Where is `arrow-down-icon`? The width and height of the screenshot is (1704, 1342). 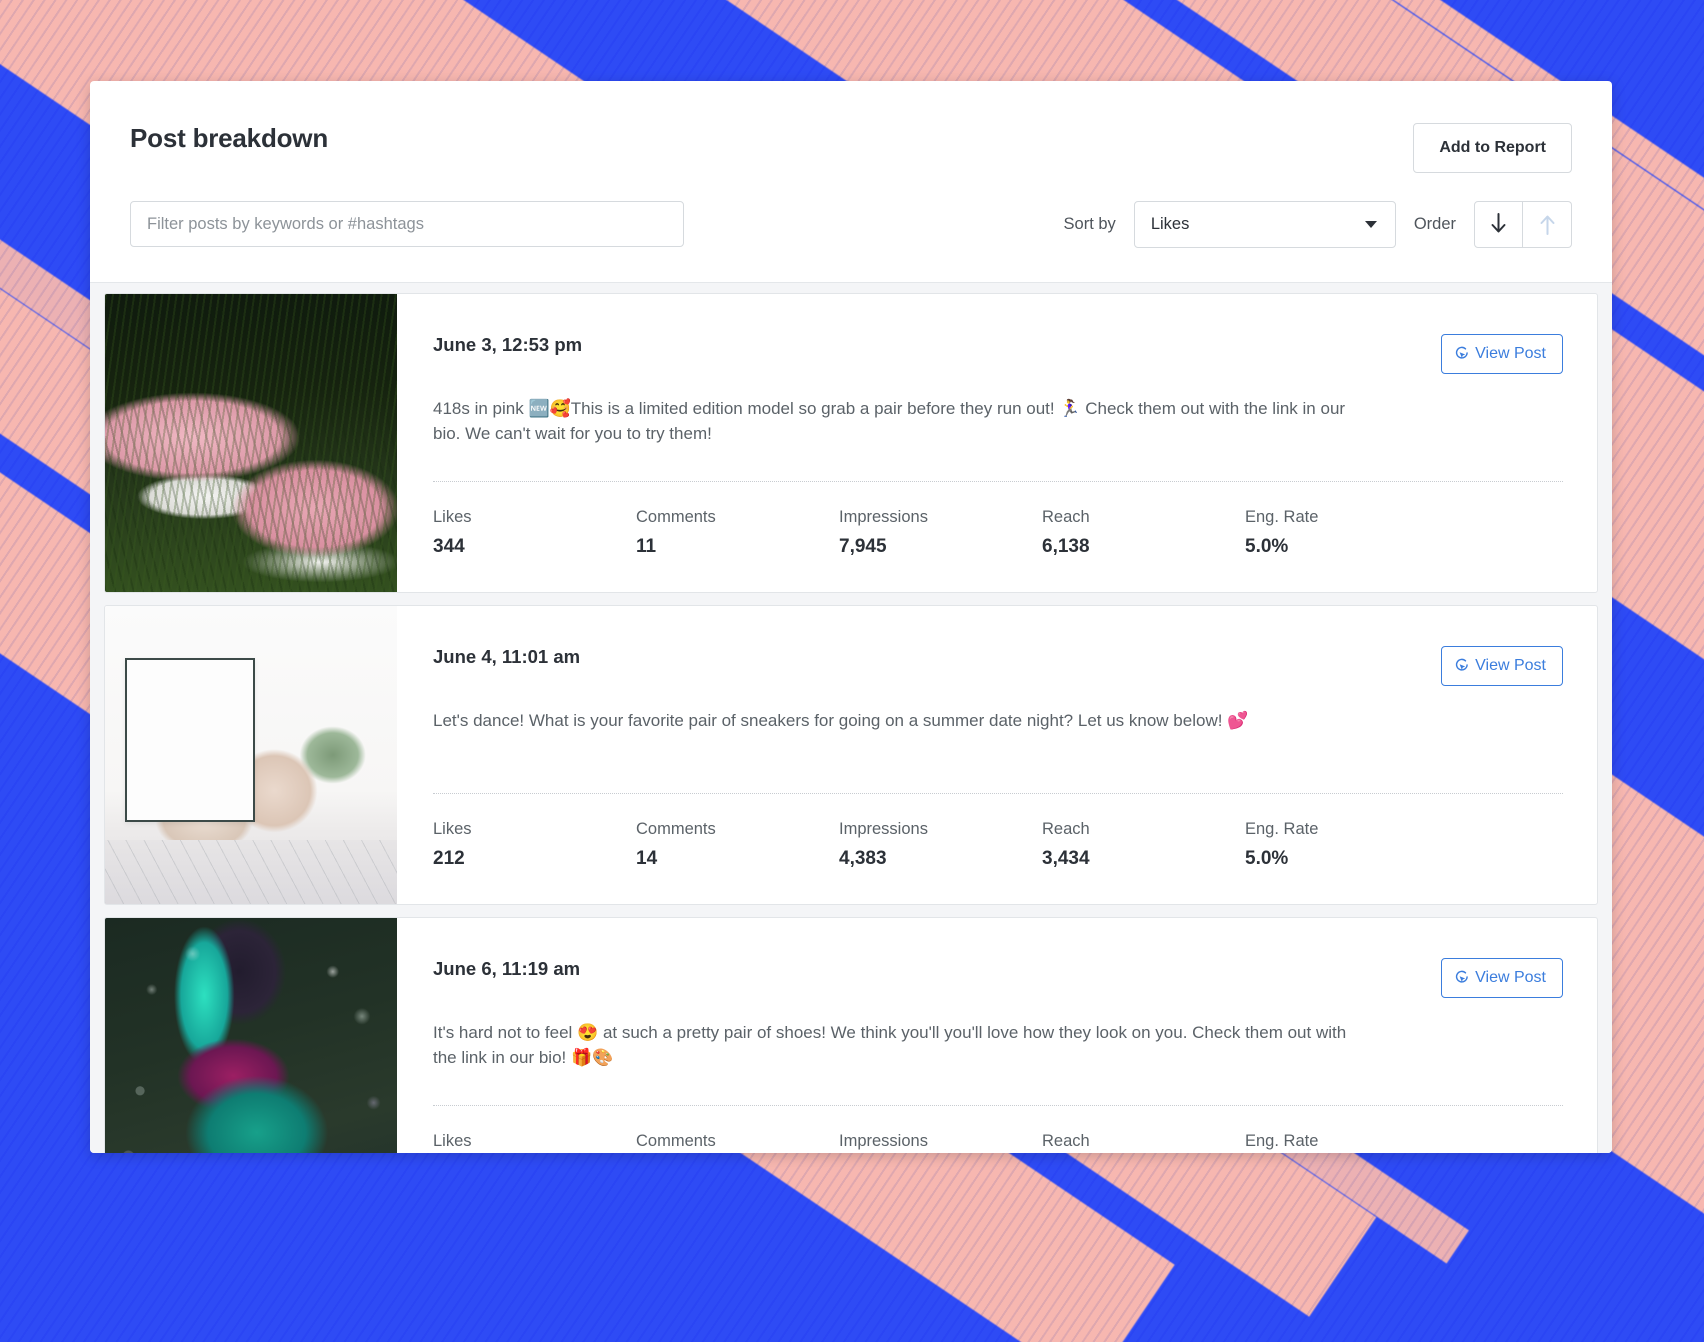
arrow-down-icon is located at coordinates (1498, 223).